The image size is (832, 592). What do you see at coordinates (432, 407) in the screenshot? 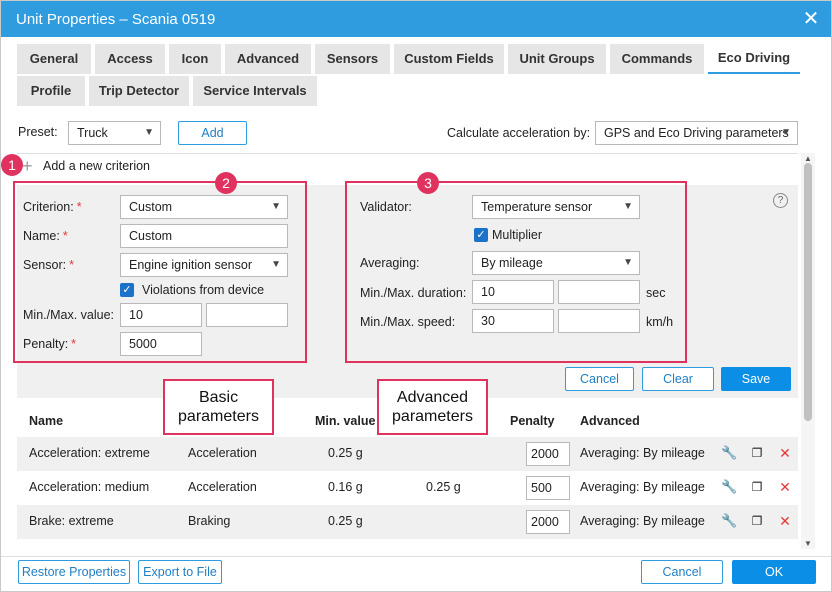
I see `advanced-parameters-callout: Advanced parameters` at bounding box center [432, 407].